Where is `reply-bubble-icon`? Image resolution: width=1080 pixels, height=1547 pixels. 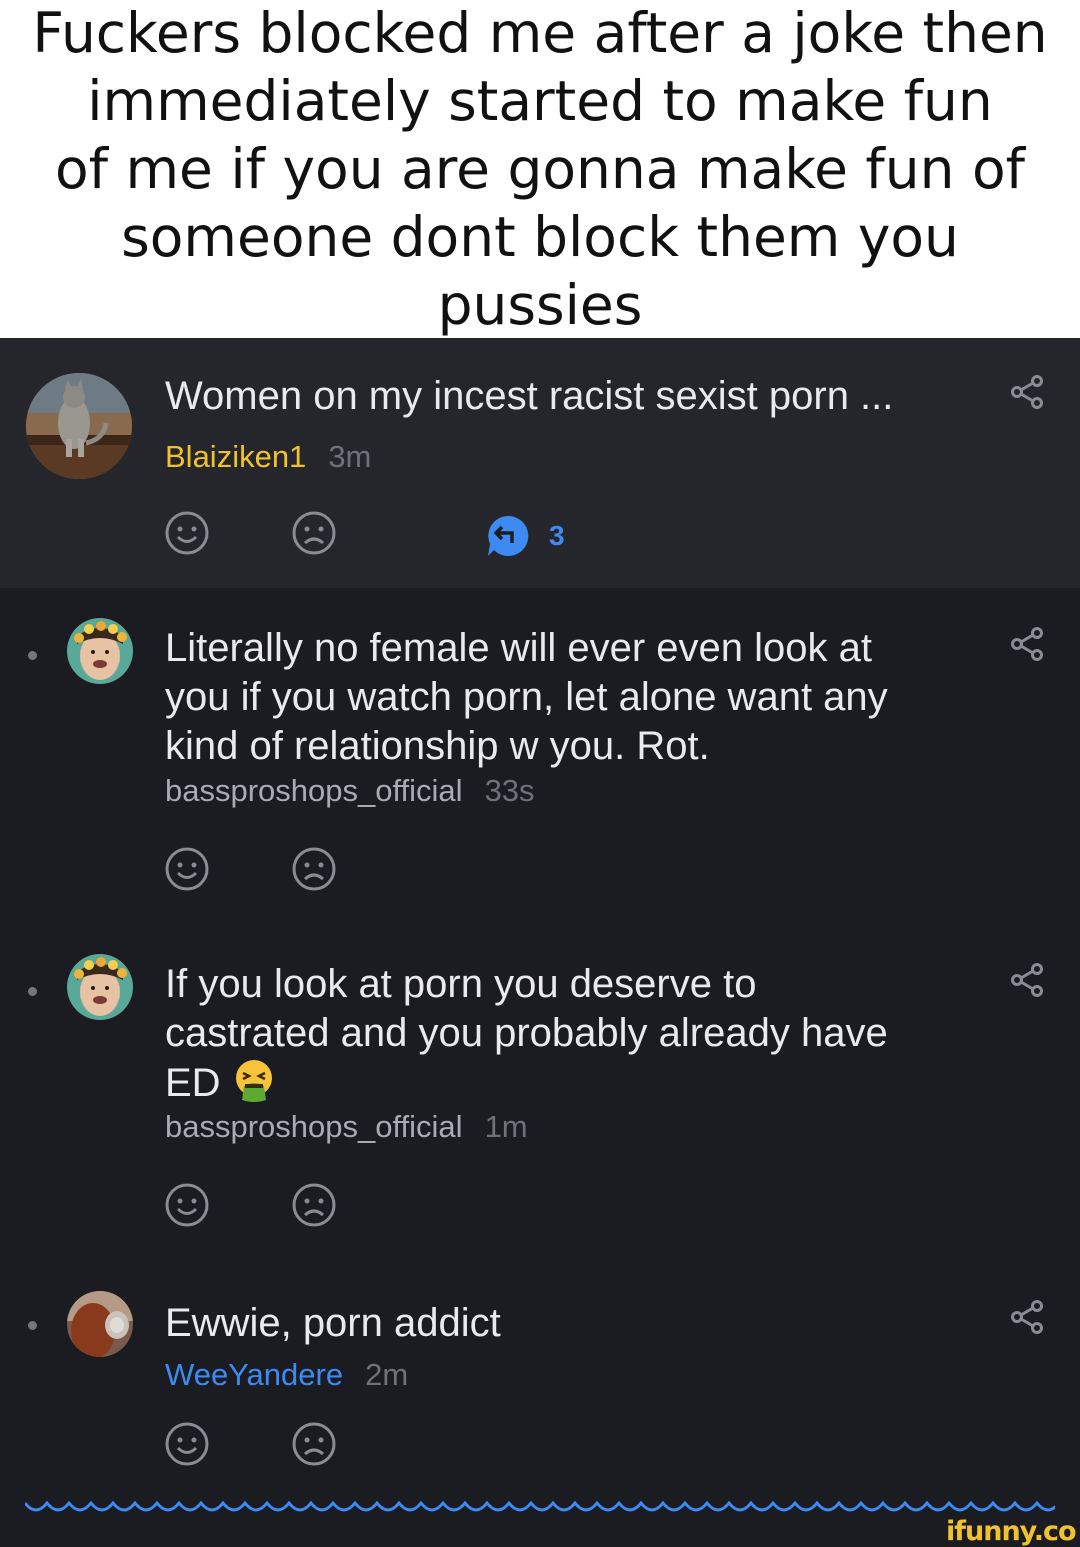
reply-bubble-icon is located at coordinates (508, 535).